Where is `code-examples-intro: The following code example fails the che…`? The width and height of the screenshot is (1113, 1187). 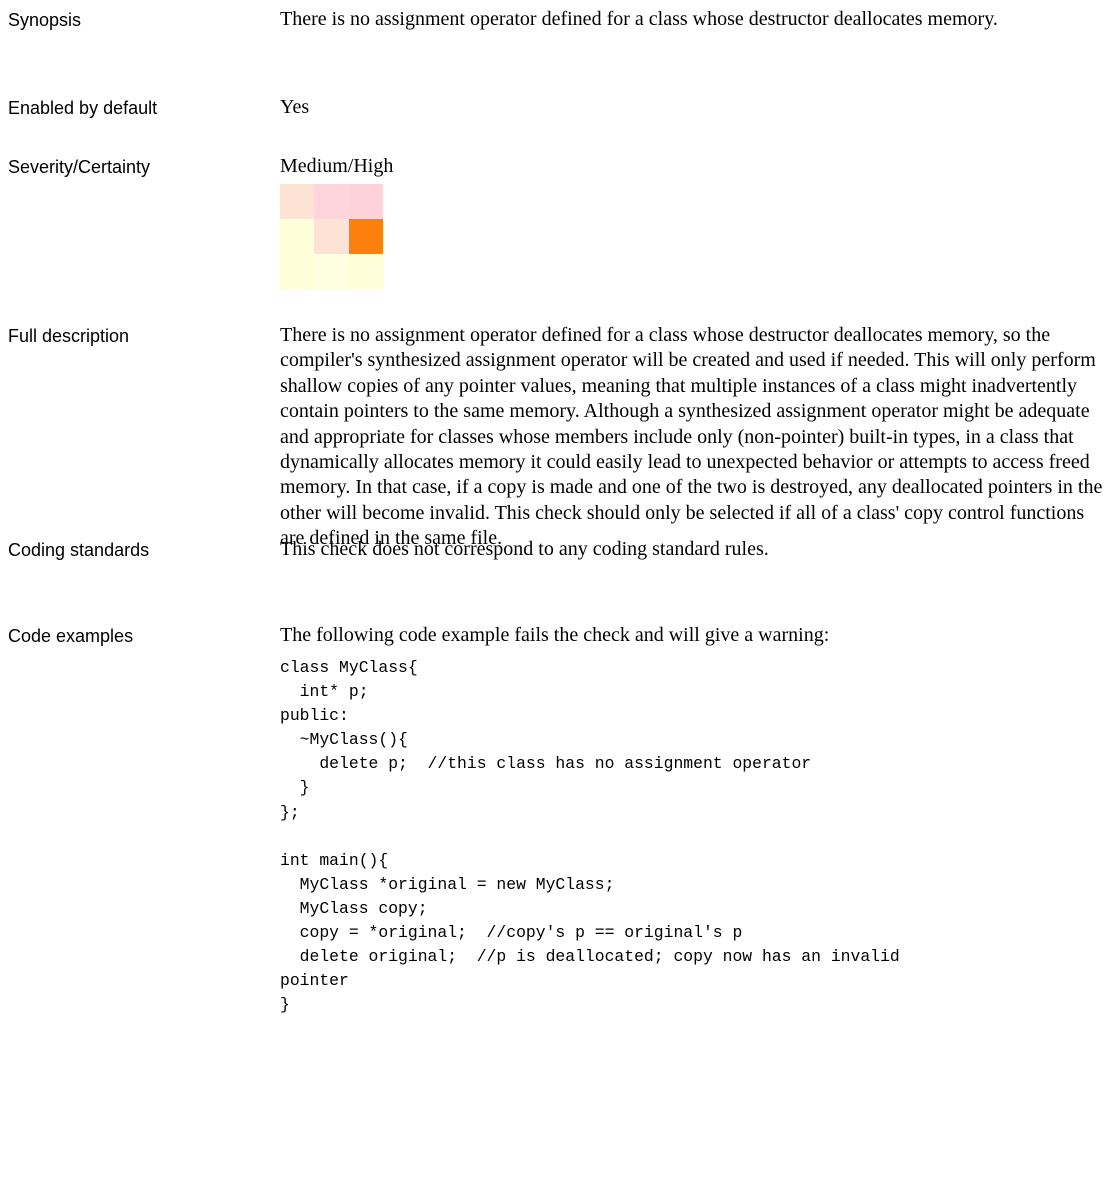
code-examples-intro: The following code example fails the che… is located at coordinates (555, 635).